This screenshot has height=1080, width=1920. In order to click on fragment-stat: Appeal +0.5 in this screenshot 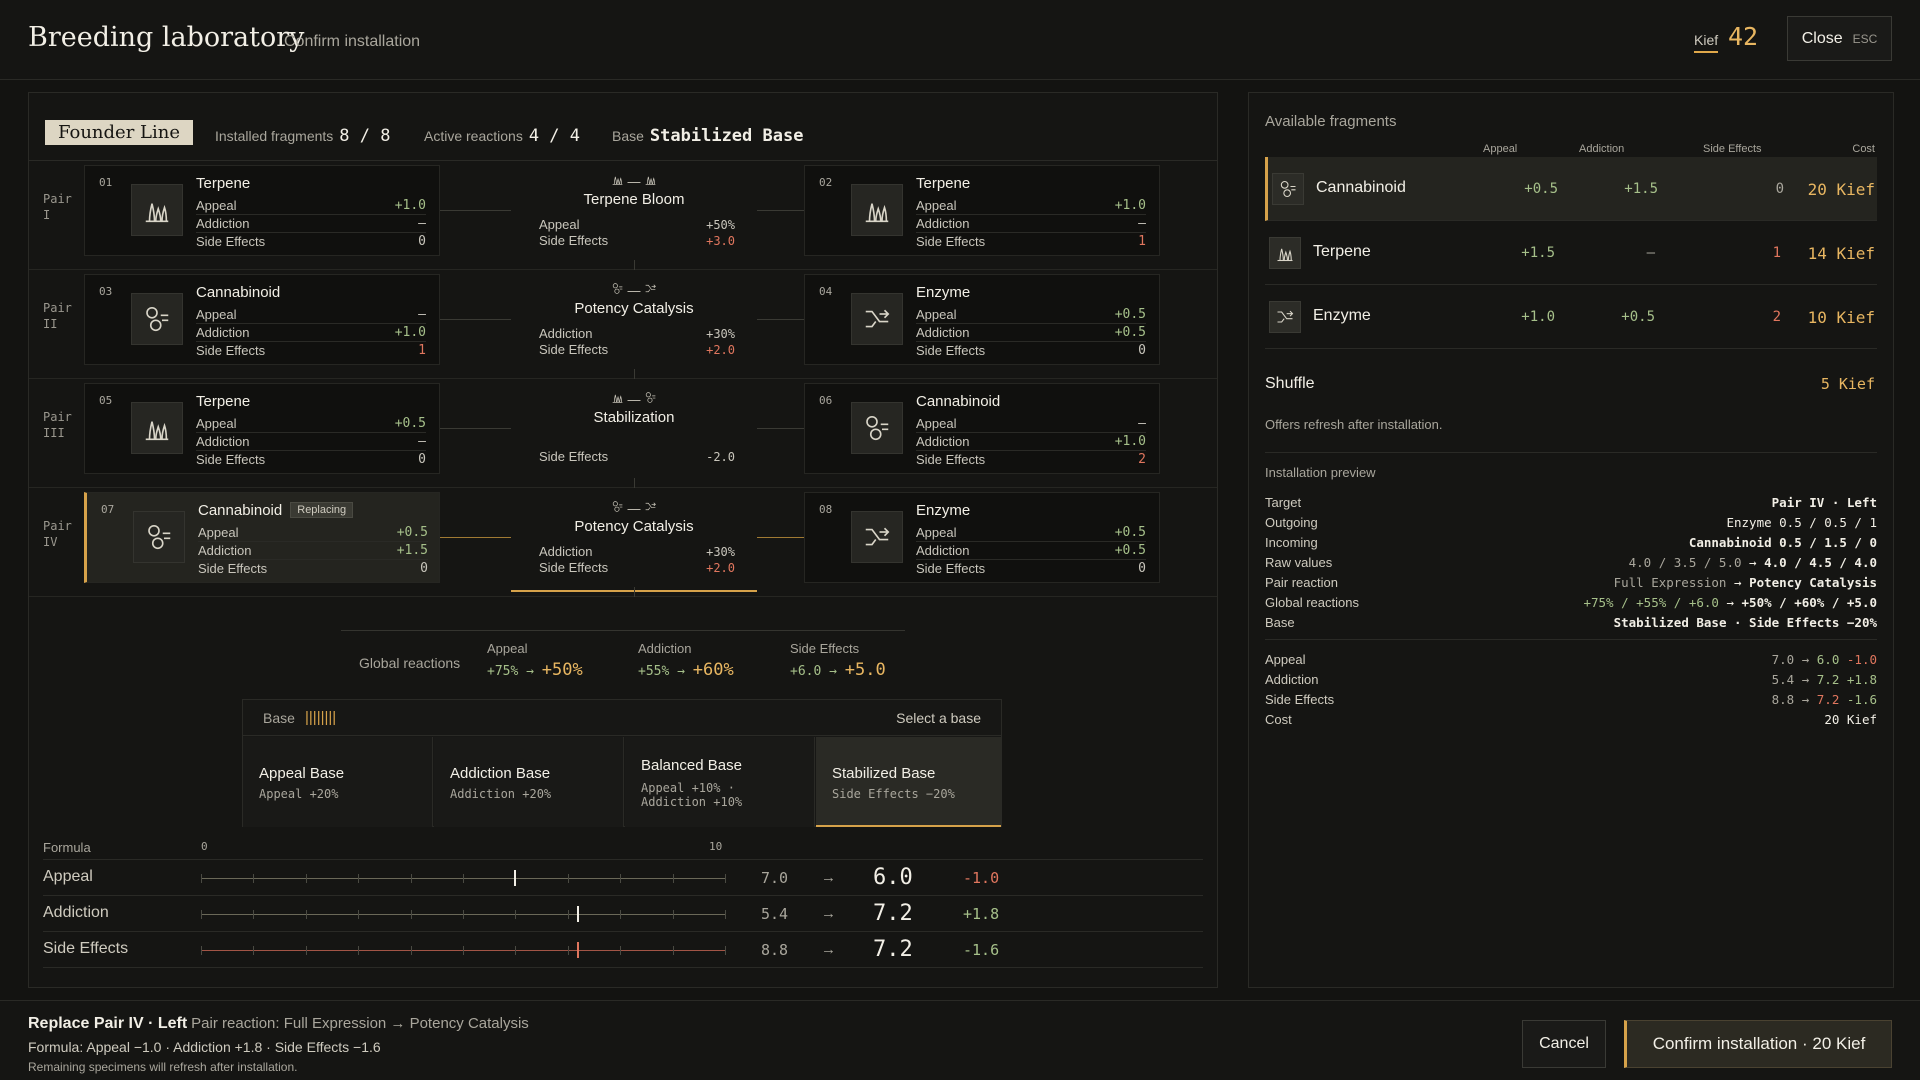, I will do `click(311, 424)`.